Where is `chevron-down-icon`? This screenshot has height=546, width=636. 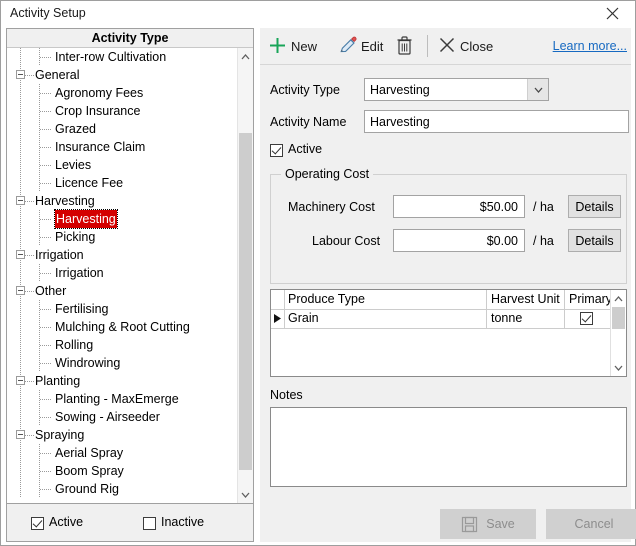 chevron-down-icon is located at coordinates (537, 89).